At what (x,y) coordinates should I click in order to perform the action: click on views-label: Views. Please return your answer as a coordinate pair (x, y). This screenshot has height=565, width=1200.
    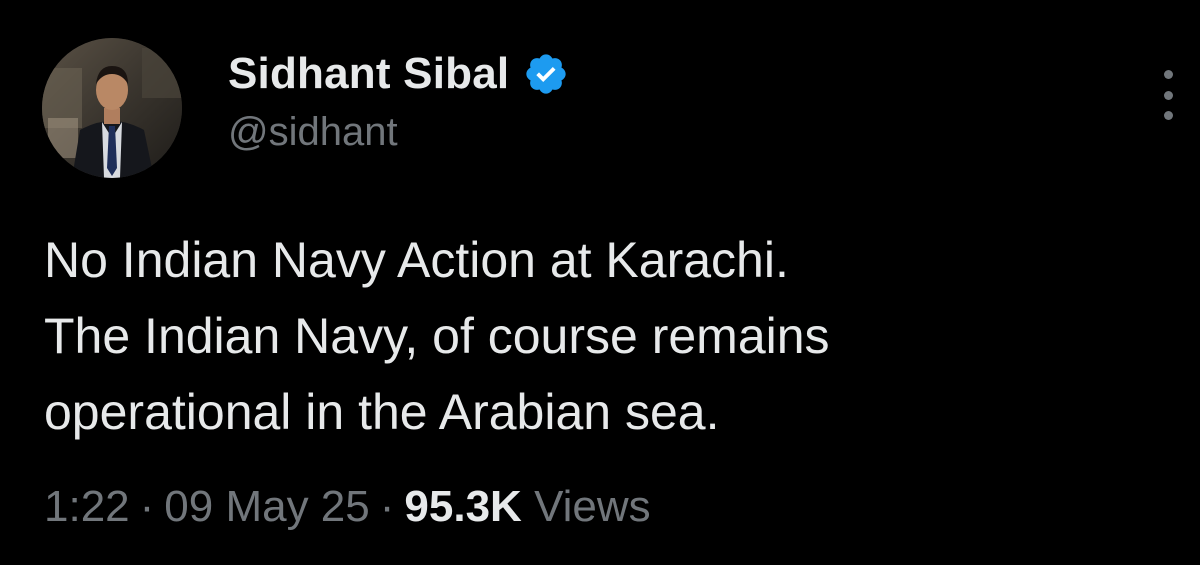
    Looking at the image, I should click on (592, 506).